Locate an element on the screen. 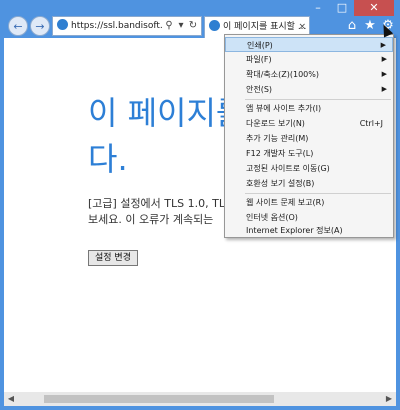  chevron-down-icon: ▾ is located at coordinates (181, 26).